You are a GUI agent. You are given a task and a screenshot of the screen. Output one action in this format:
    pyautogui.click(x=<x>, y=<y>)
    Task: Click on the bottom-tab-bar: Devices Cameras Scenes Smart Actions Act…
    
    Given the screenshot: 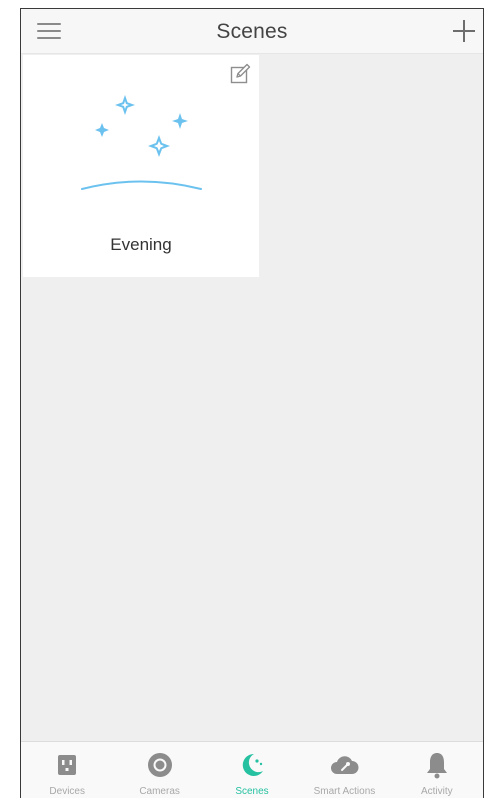 What is the action you would take?
    pyautogui.click(x=252, y=769)
    